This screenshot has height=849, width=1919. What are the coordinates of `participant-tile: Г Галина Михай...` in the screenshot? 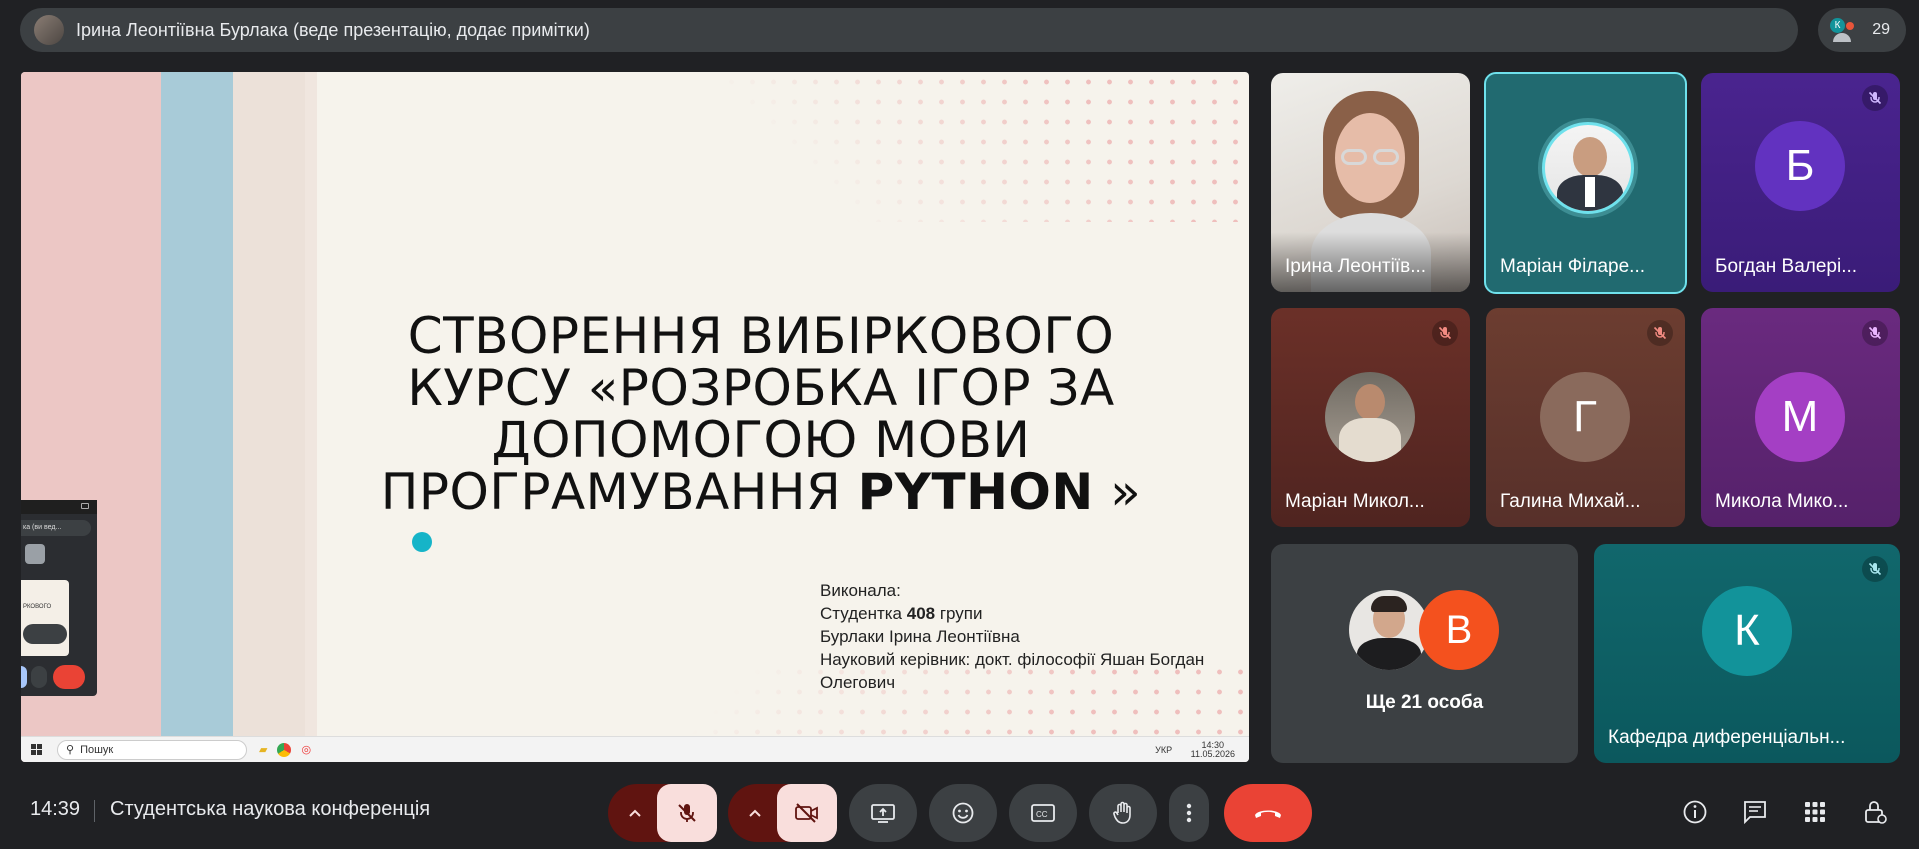 It's located at (1585, 417).